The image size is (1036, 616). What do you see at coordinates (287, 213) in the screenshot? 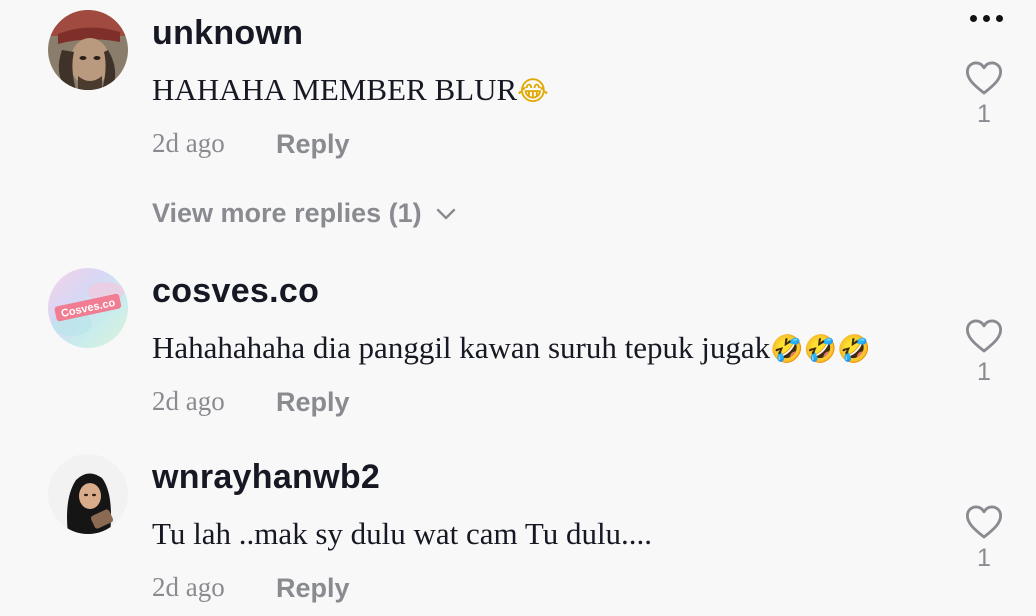
I see `view-more-replies-label: View more replies (1)` at bounding box center [287, 213].